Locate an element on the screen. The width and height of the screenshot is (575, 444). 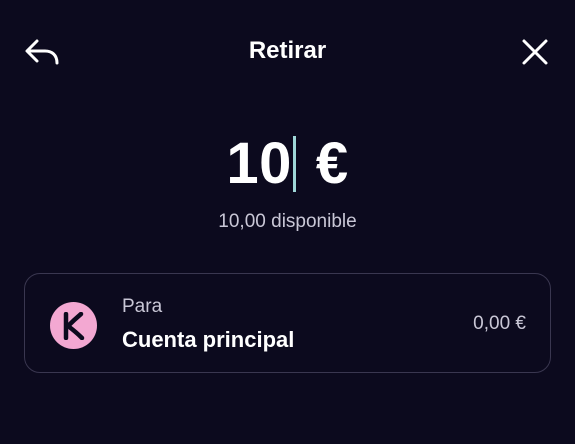
currency-symbol: € is located at coordinates (332, 163).